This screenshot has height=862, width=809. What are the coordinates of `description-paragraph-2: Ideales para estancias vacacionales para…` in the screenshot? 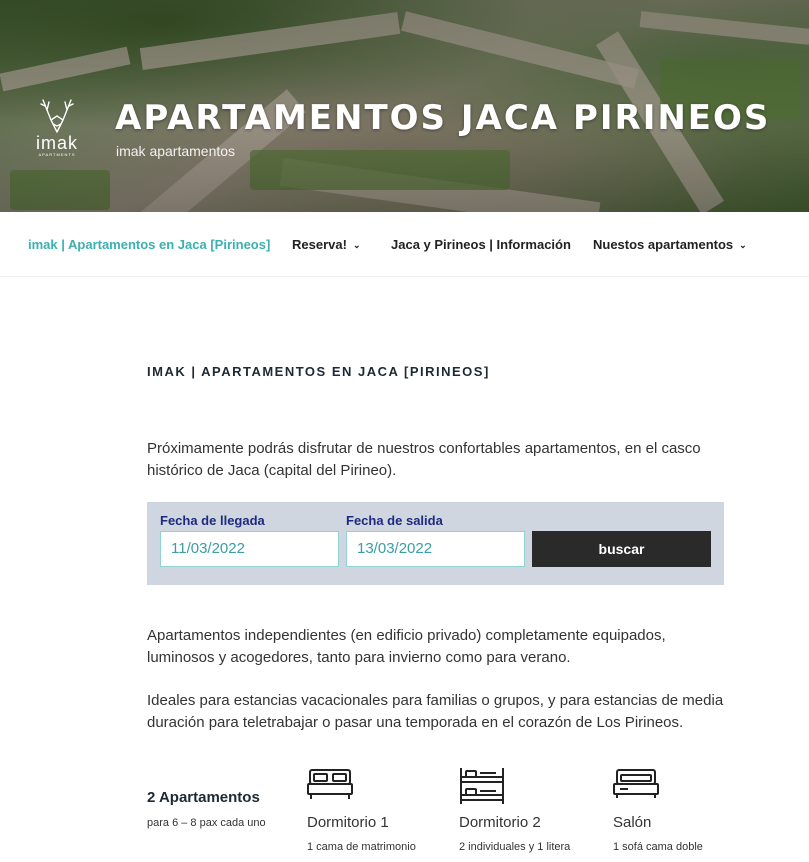 It's located at (435, 711).